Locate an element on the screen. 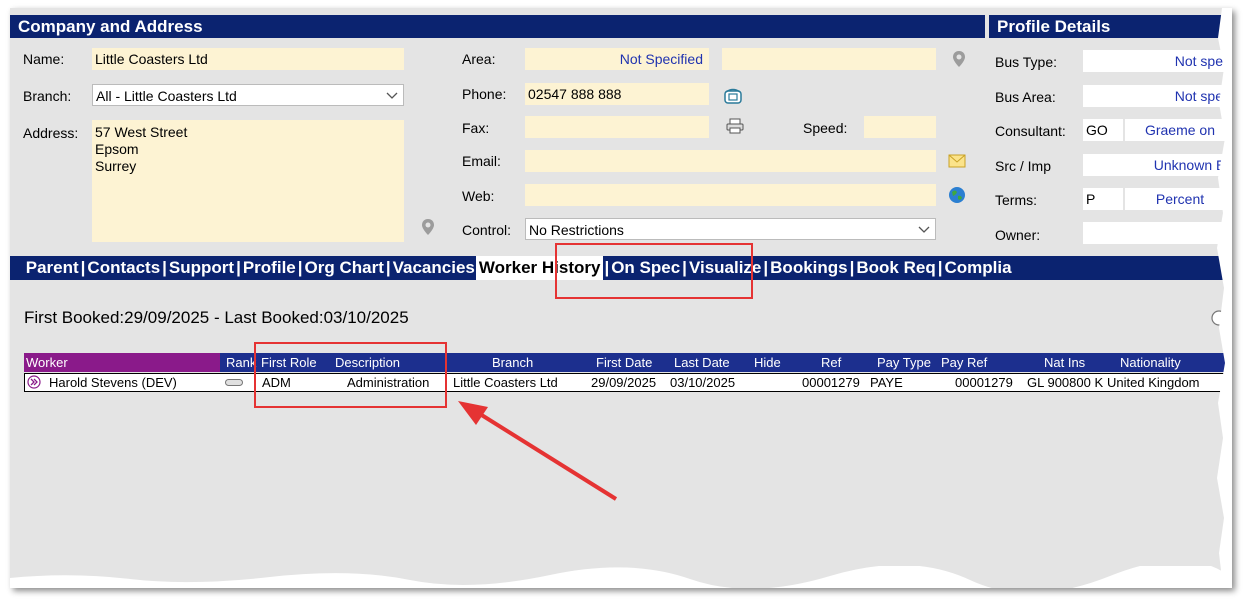  consultant-code-field: GO is located at coordinates (1103, 130).